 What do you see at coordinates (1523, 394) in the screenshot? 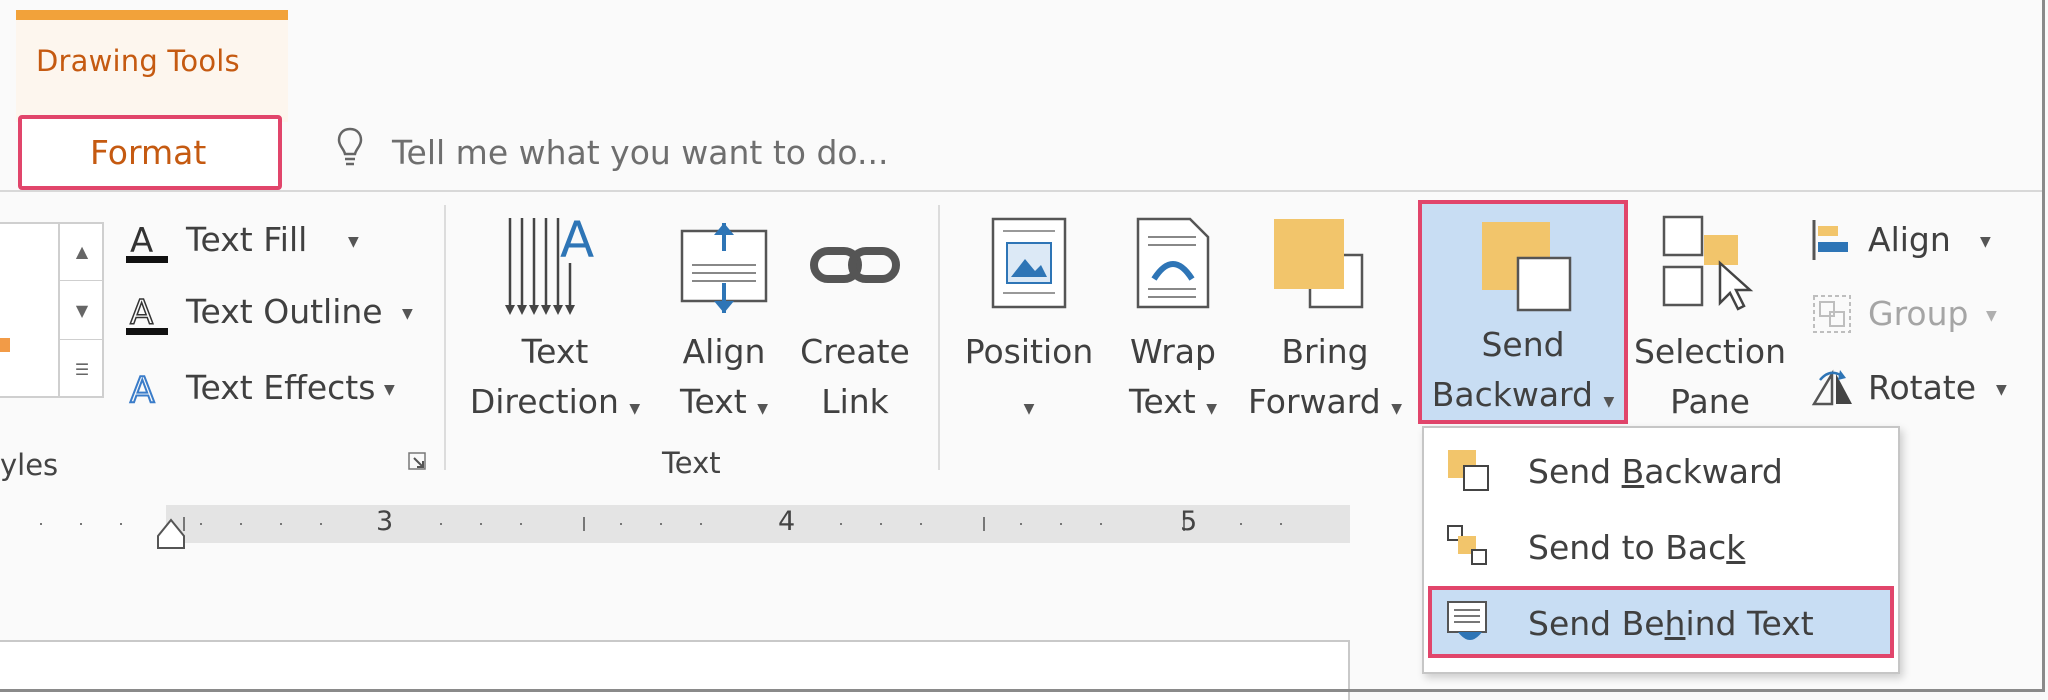
I see `send-backward-label-2: Backward ▼` at bounding box center [1523, 394].